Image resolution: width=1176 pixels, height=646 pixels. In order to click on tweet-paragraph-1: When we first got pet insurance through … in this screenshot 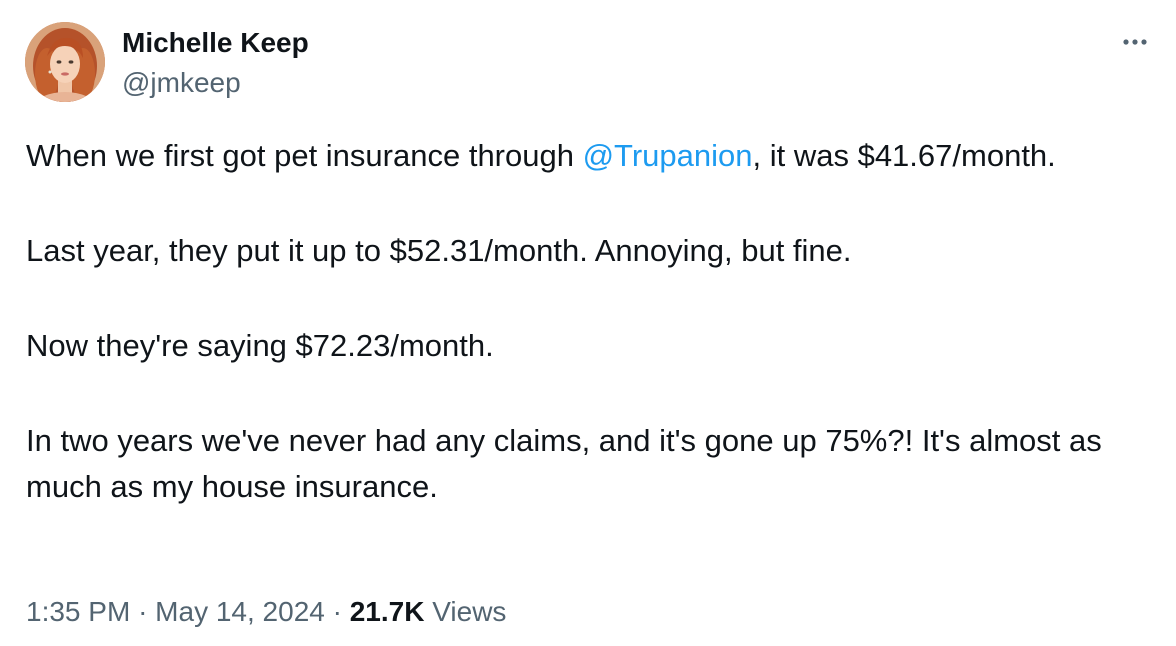, I will do `click(586, 156)`.